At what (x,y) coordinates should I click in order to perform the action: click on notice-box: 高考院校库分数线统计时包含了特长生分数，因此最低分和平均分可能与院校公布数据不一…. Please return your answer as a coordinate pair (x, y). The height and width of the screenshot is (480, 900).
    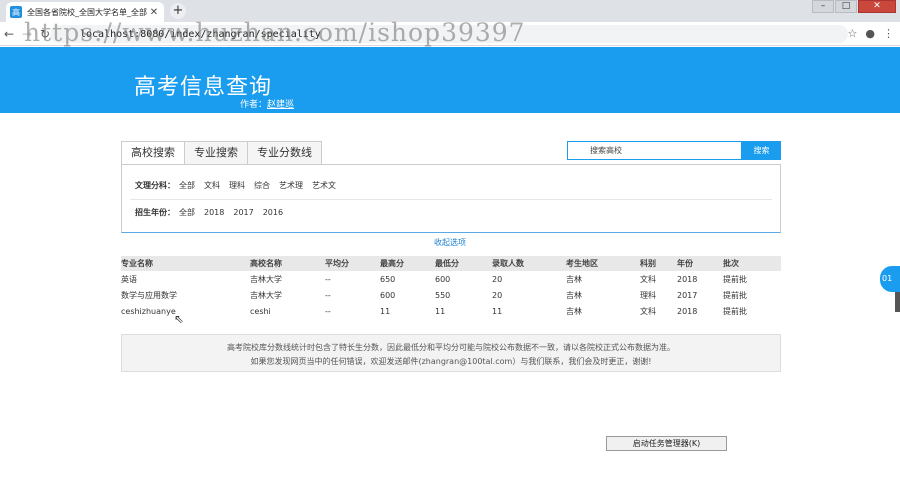
    Looking at the image, I should click on (451, 353).